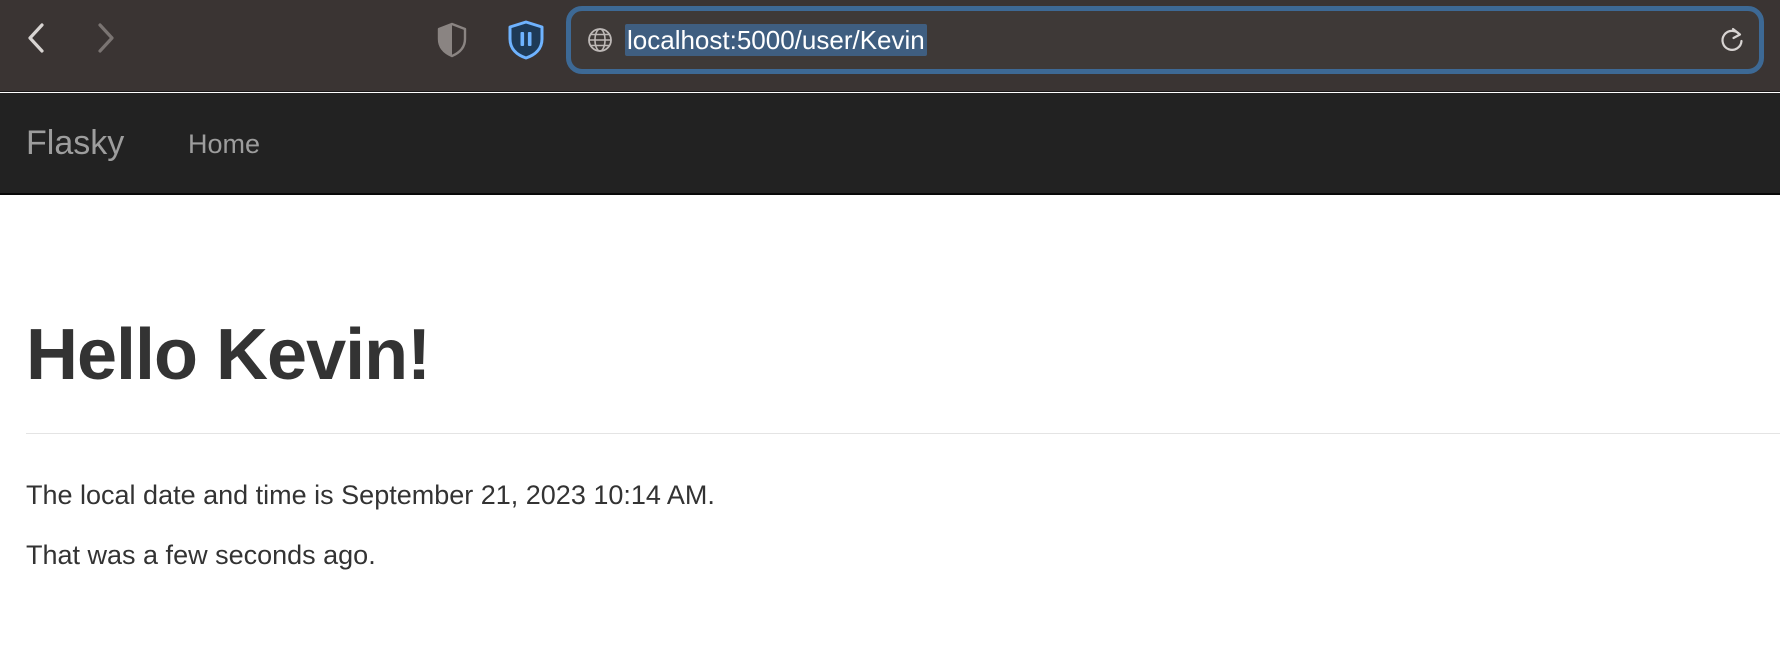  What do you see at coordinates (224, 144) in the screenshot?
I see `nav-item-home: Home` at bounding box center [224, 144].